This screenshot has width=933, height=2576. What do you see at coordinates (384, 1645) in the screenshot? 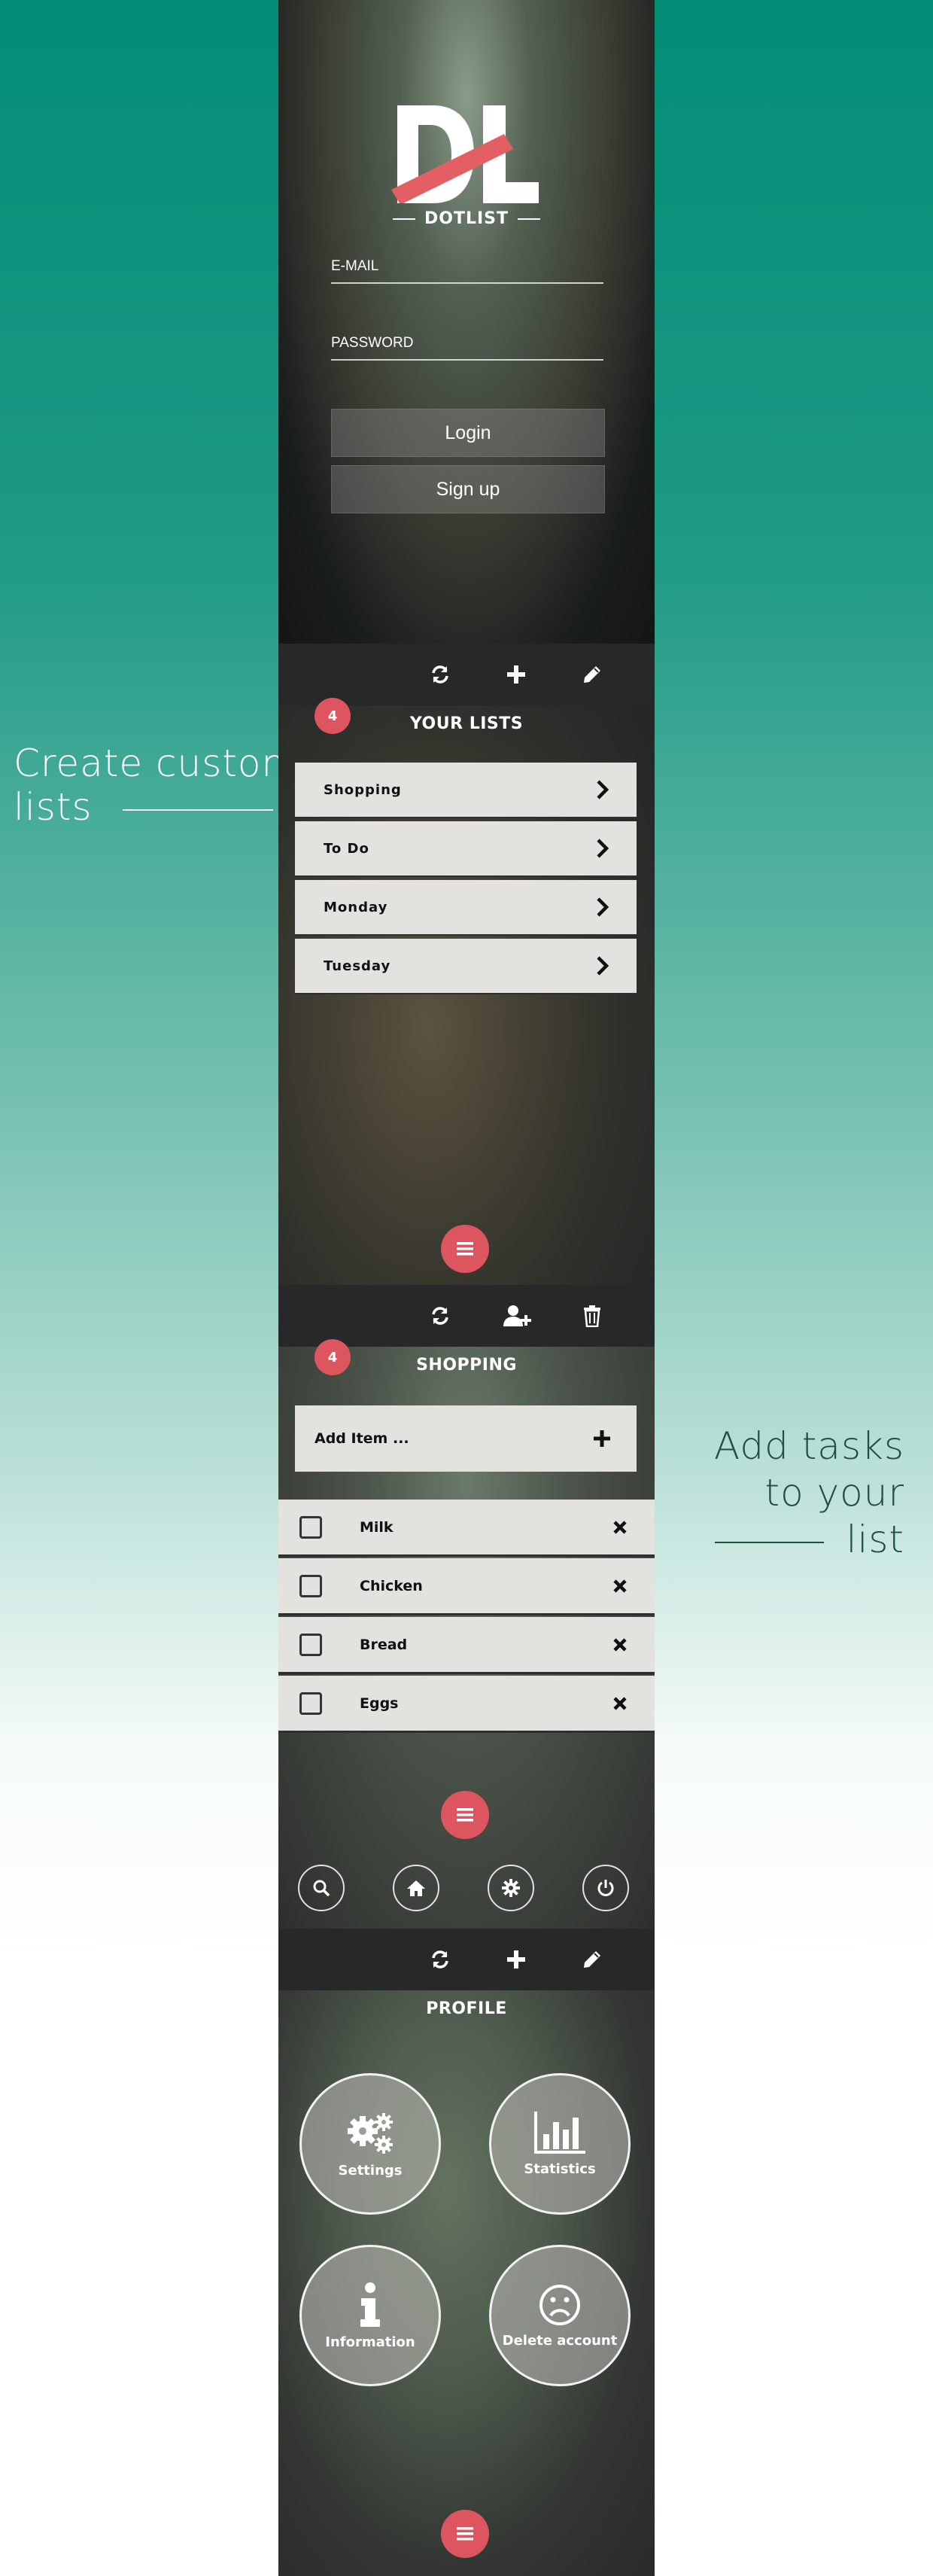
I see `task-label: Bread` at bounding box center [384, 1645].